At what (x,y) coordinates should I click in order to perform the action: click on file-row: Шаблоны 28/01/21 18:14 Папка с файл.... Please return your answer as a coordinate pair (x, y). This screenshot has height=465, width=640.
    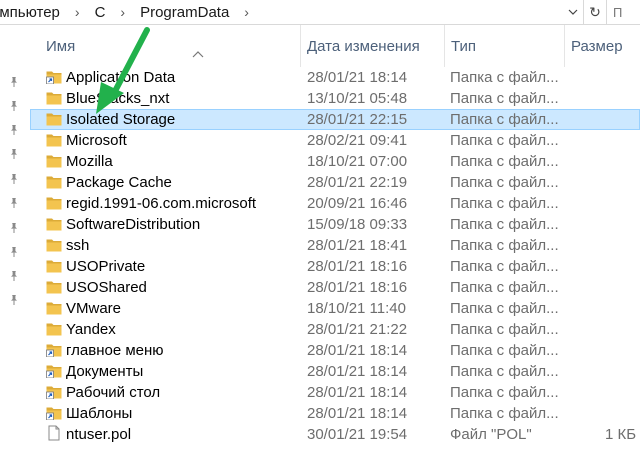
    Looking at the image, I should click on (335, 413).